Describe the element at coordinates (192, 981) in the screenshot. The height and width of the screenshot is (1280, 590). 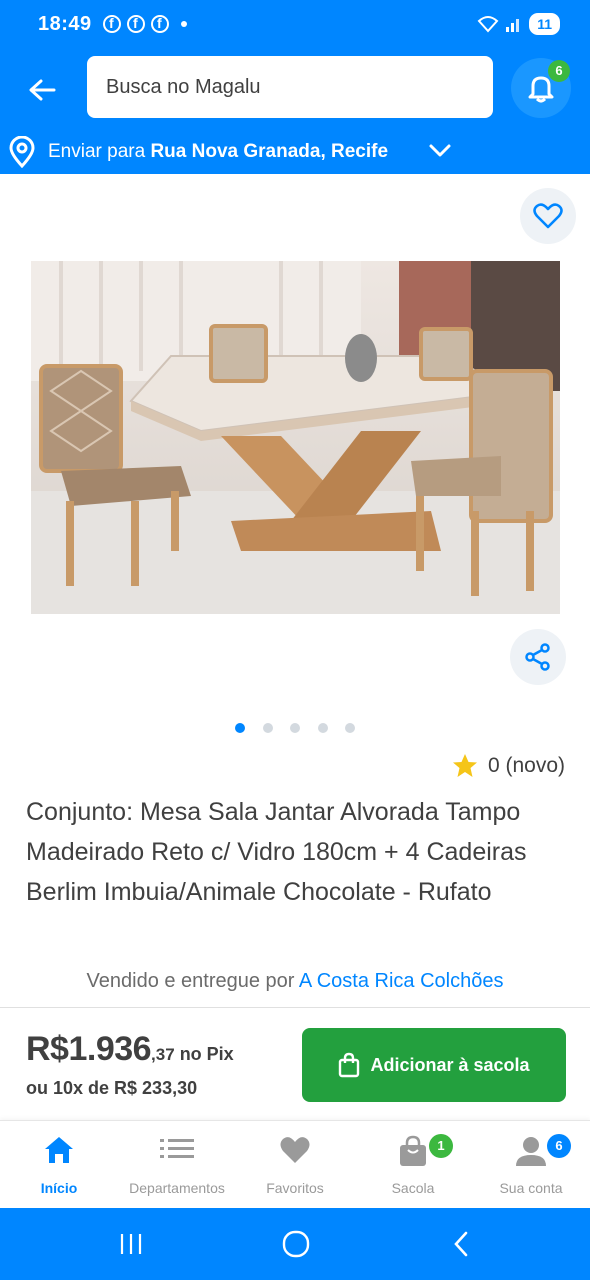
I see `seller-prefix: Vendido e entregue por` at that location.